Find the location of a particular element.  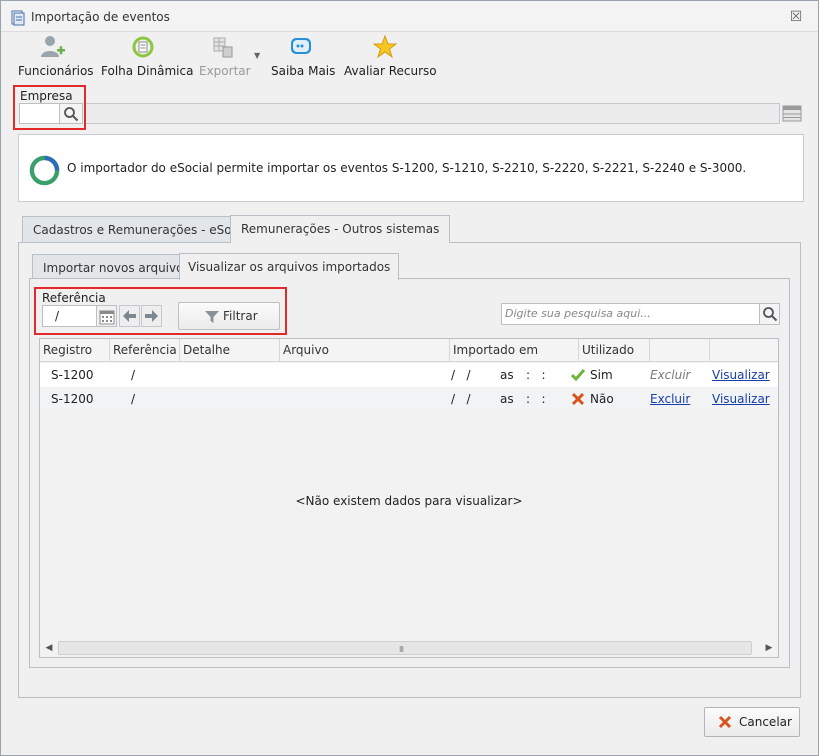

calendar-icon is located at coordinates (107, 317).